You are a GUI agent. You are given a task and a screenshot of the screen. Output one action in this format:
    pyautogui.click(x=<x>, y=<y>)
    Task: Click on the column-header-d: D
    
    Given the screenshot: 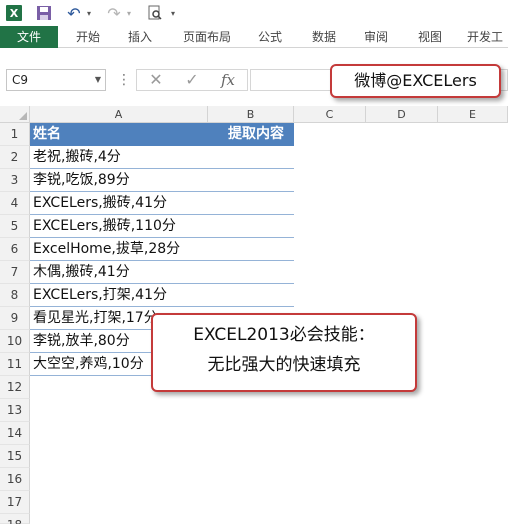 What is the action you would take?
    pyautogui.click(x=402, y=114)
    